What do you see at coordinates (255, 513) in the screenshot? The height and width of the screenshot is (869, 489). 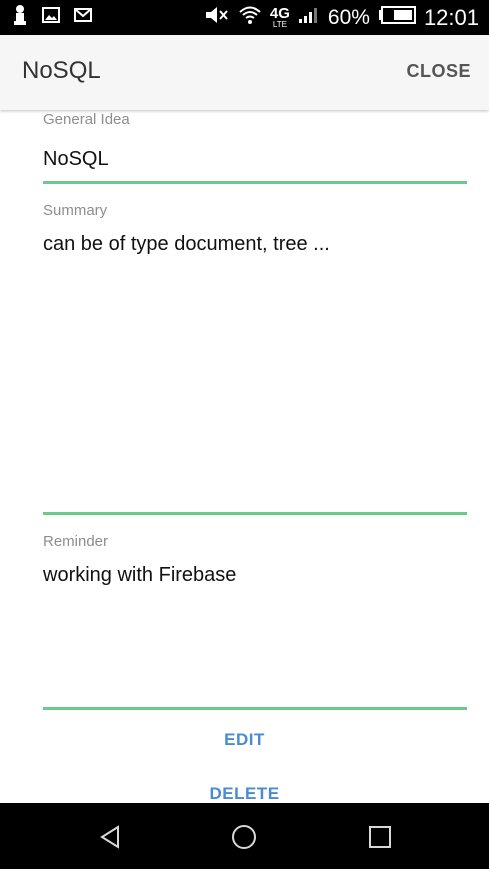 I see `summary-underline` at bounding box center [255, 513].